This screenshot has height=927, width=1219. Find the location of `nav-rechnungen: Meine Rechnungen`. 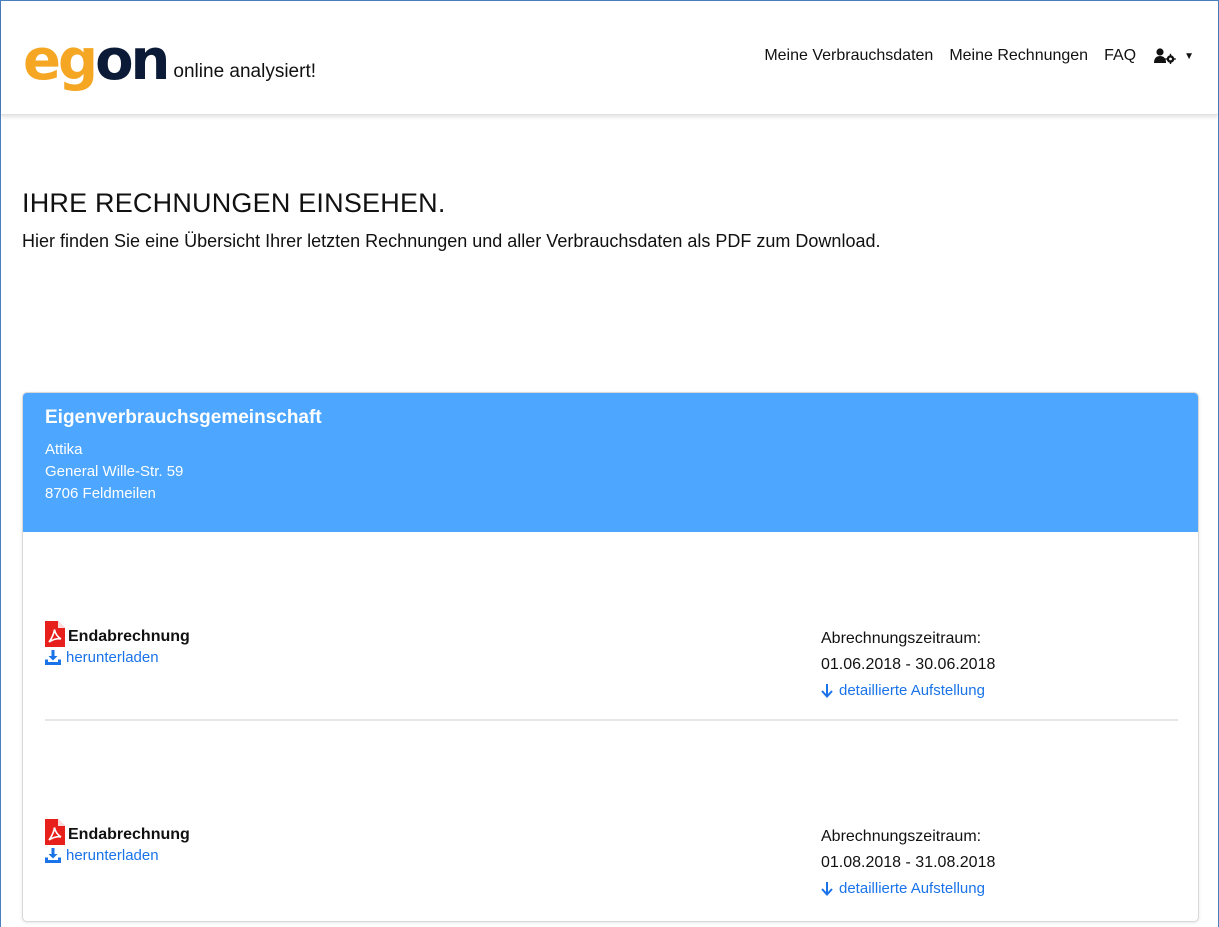

nav-rechnungen: Meine Rechnungen is located at coordinates (1018, 56).